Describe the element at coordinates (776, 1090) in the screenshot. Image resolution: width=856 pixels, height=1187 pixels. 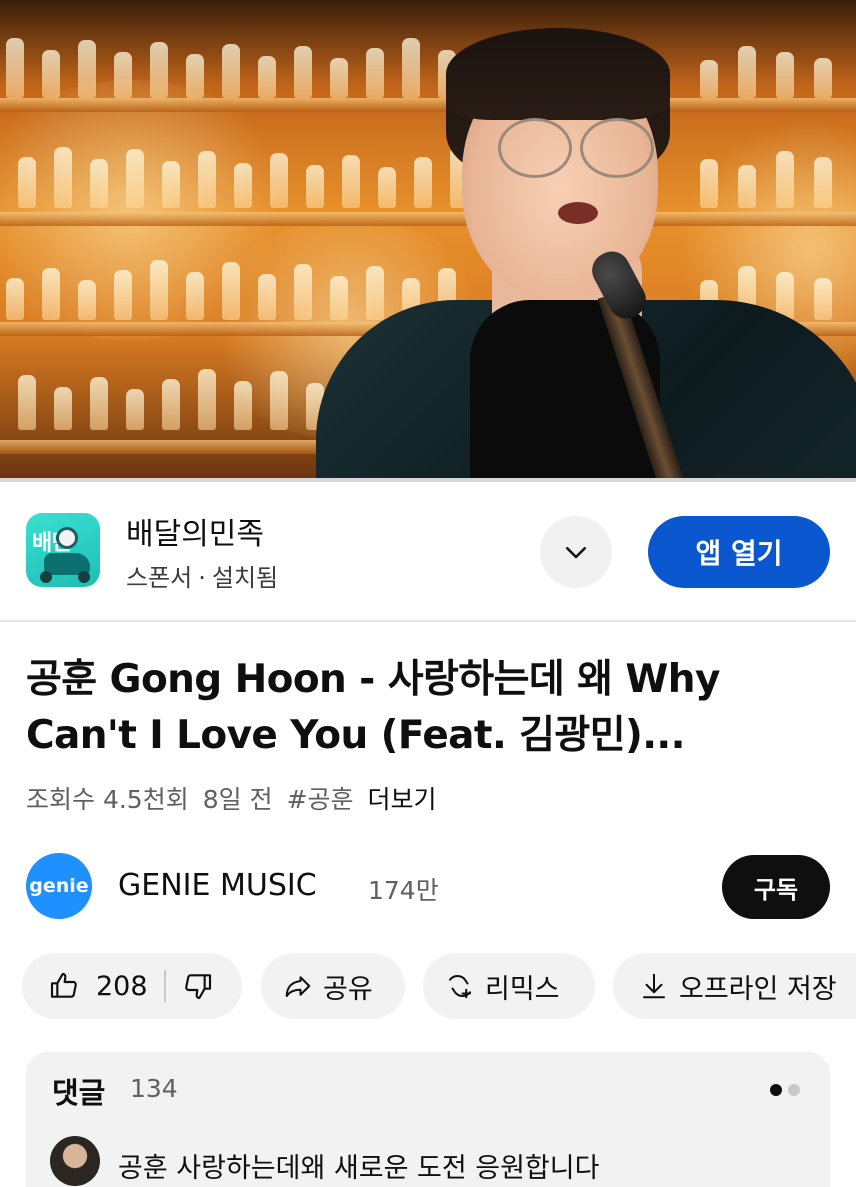
I see `carousel-dot-active` at that location.